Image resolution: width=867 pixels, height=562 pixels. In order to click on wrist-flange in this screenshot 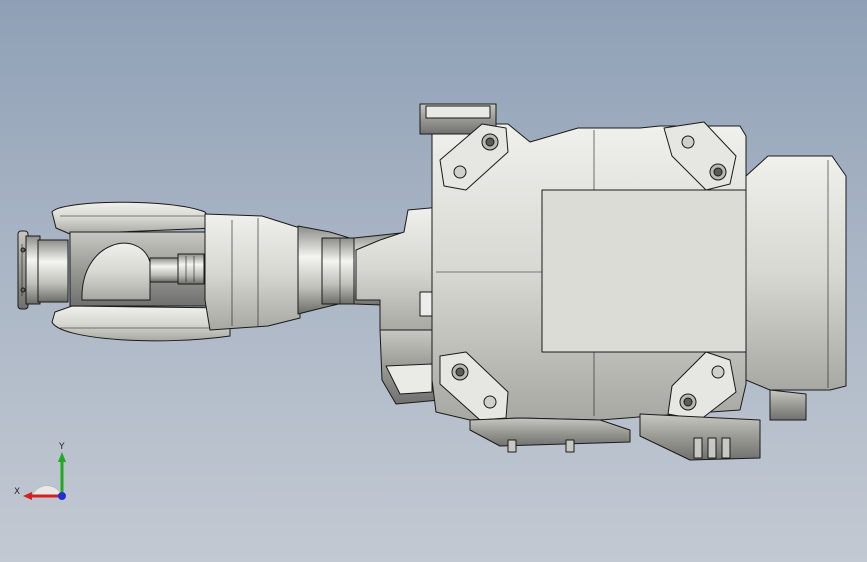, I will do `click(43, 270)`.